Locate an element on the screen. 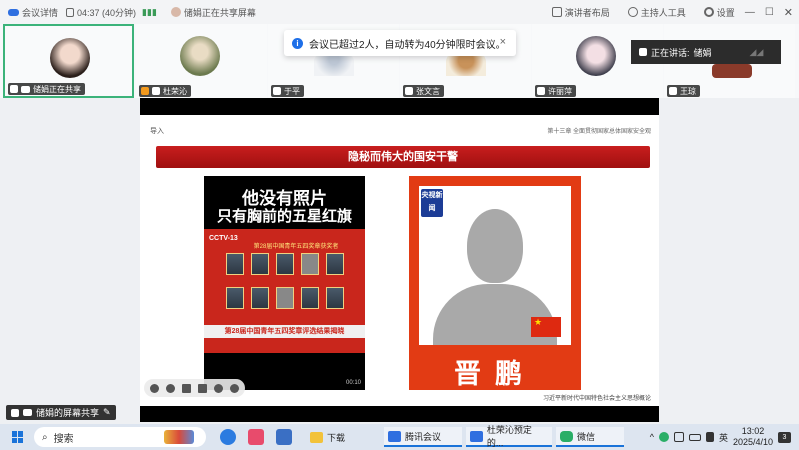 The width and height of the screenshot is (799, 450). taskbar-app-wechat: 微信 is located at coordinates (590, 437).